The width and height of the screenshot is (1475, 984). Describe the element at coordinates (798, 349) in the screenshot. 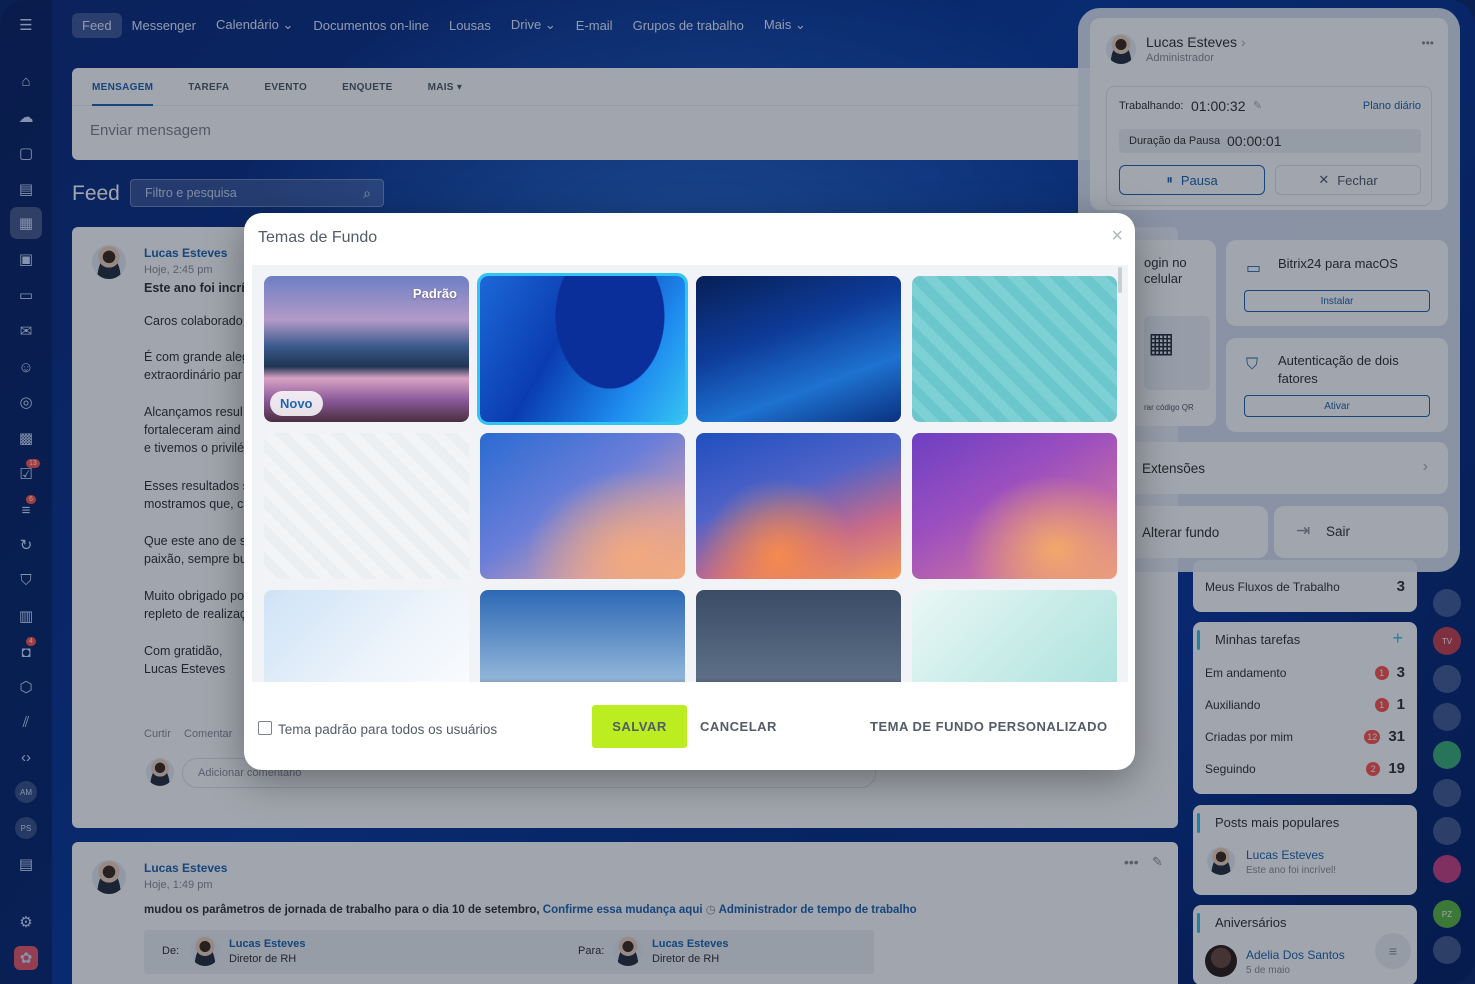

I see `theme-thumbnail-blue-waves` at that location.